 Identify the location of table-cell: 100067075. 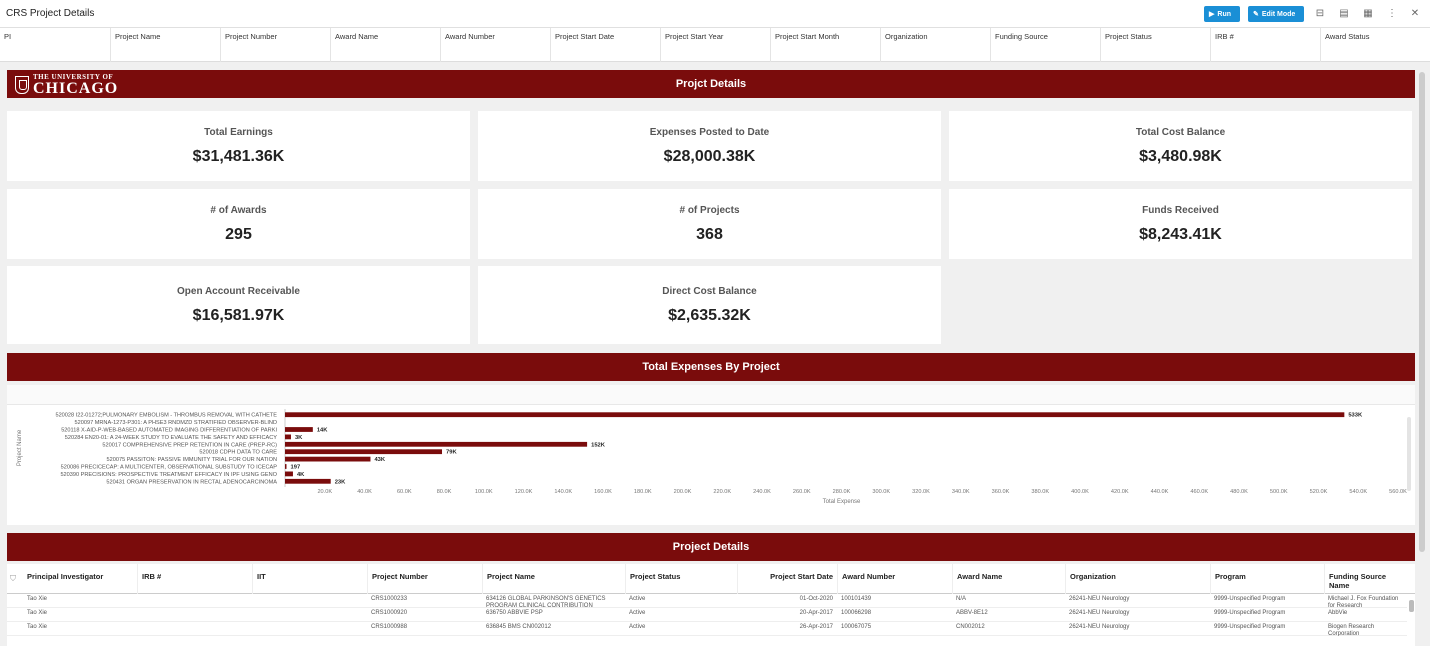
(856, 627).